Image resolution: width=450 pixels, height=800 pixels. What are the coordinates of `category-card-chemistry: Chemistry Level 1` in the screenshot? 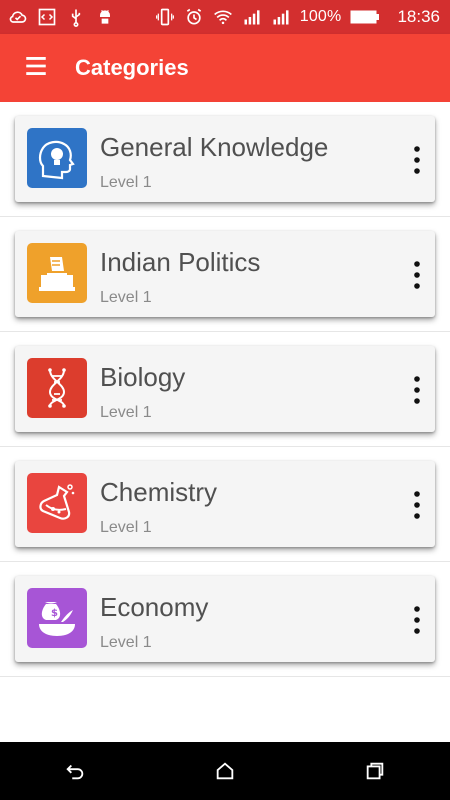 It's located at (225, 504).